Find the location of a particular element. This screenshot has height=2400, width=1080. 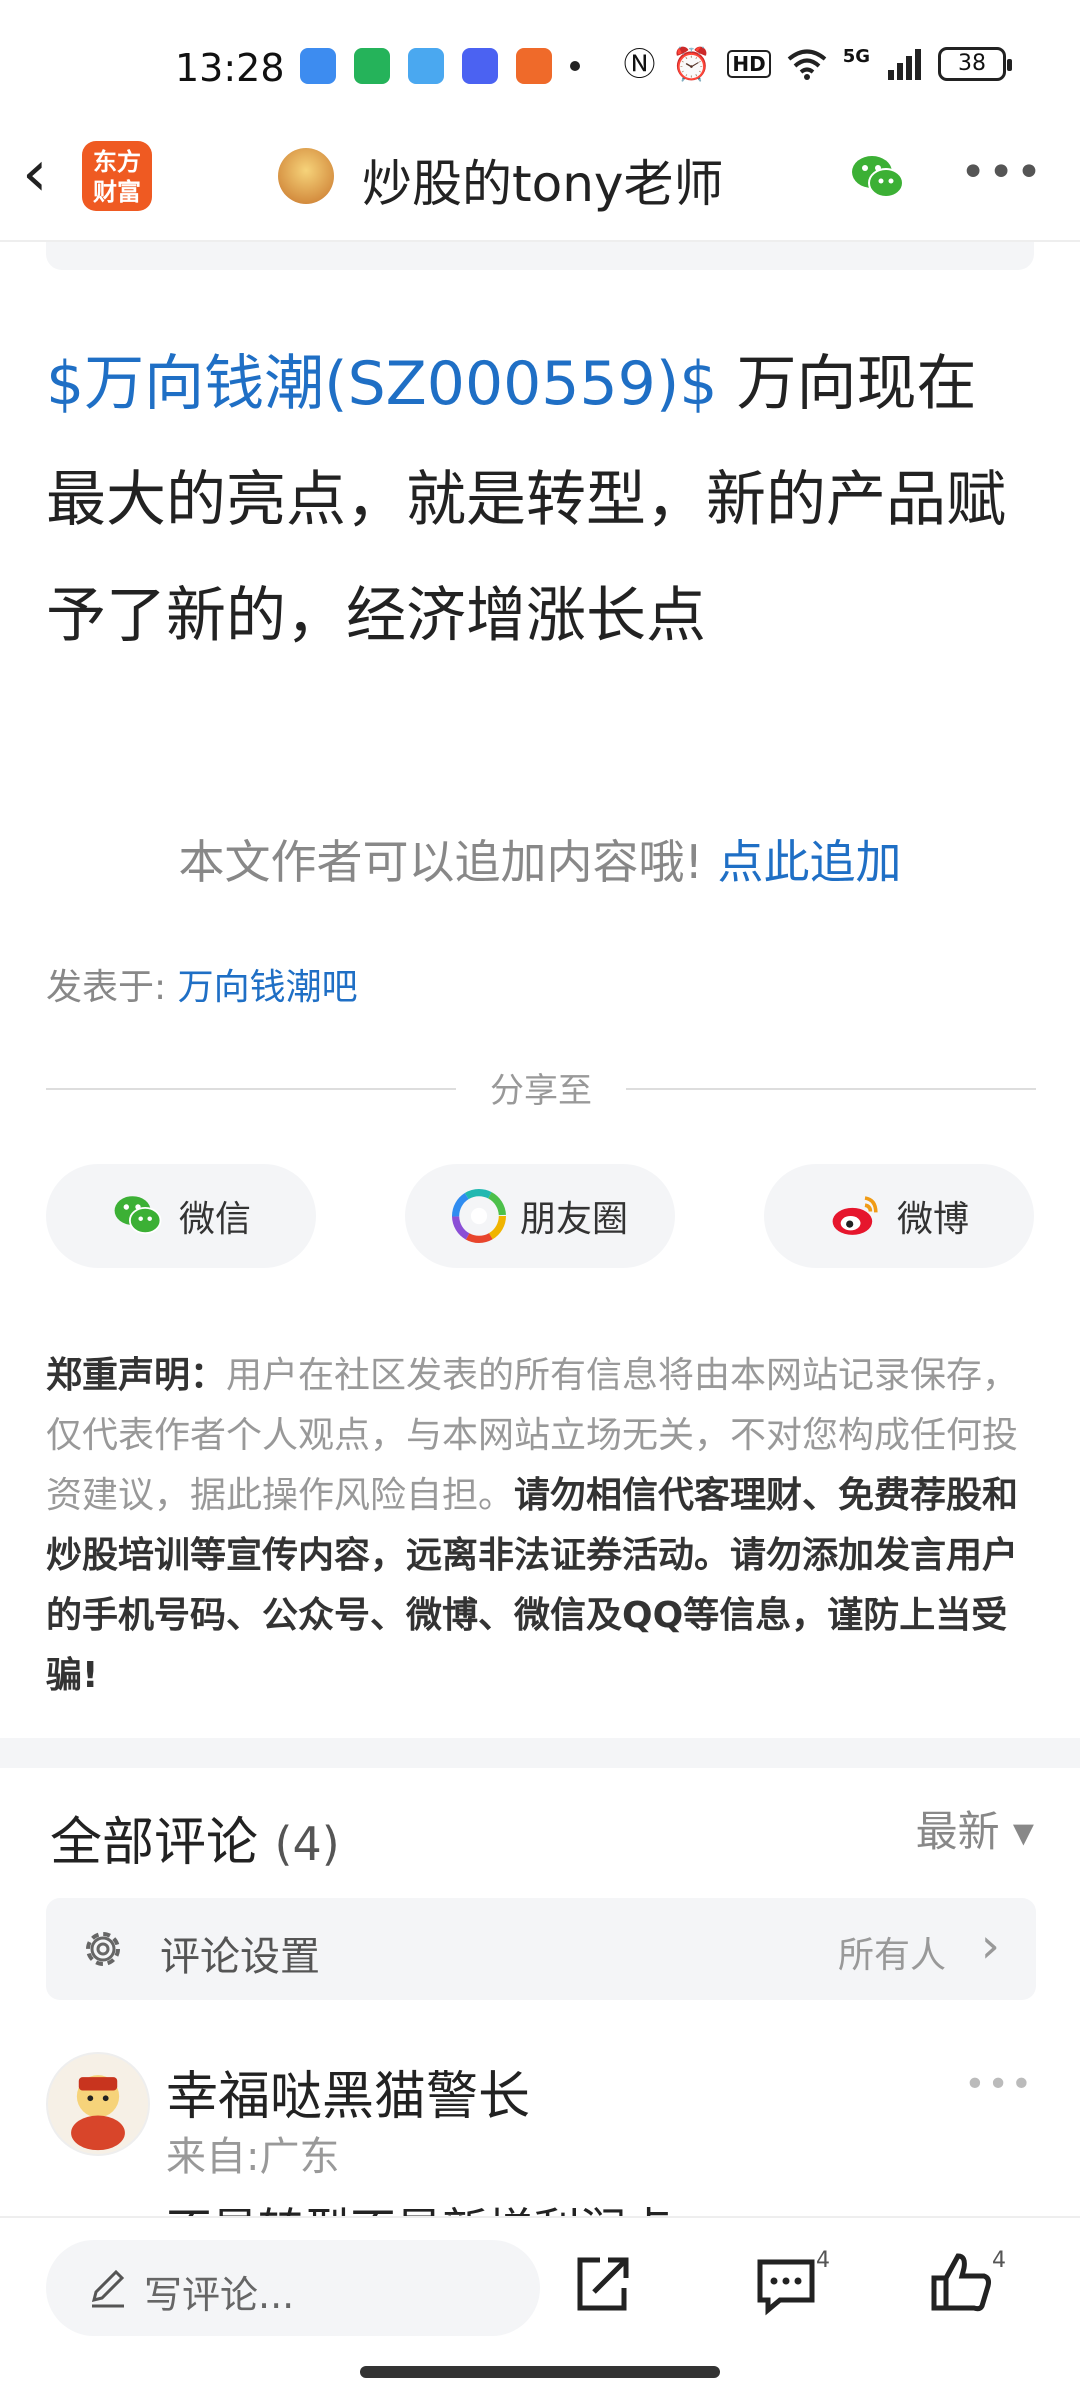

comments-count: (4) is located at coordinates (307, 1844).